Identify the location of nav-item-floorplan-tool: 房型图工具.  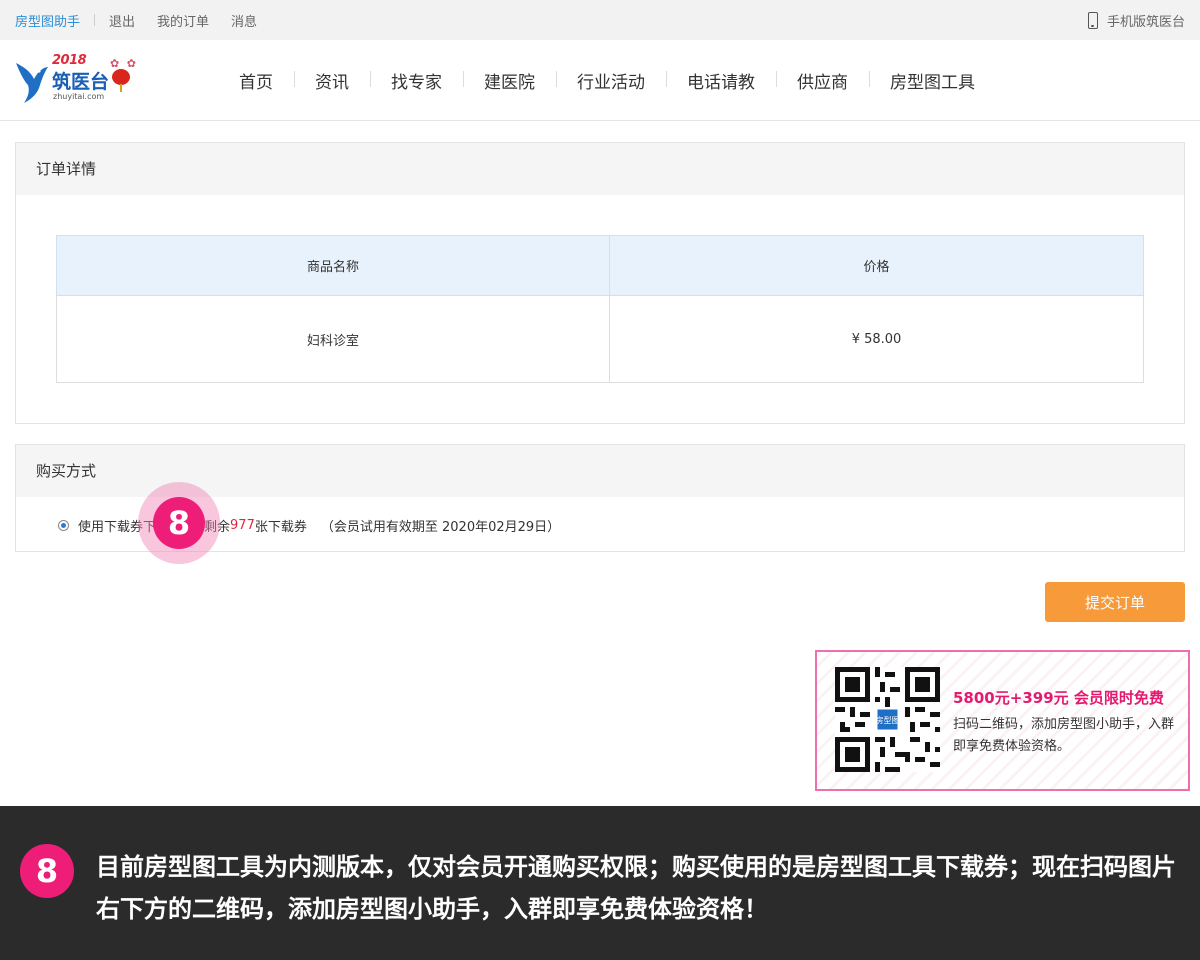
(932, 80).